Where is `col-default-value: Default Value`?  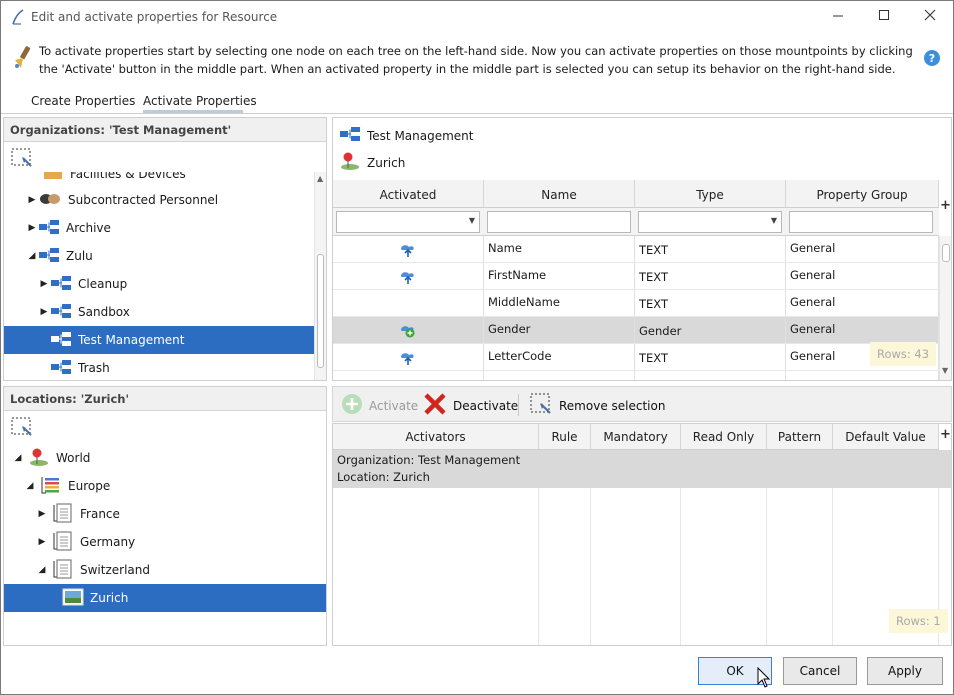
col-default-value: Default Value is located at coordinates (886, 436).